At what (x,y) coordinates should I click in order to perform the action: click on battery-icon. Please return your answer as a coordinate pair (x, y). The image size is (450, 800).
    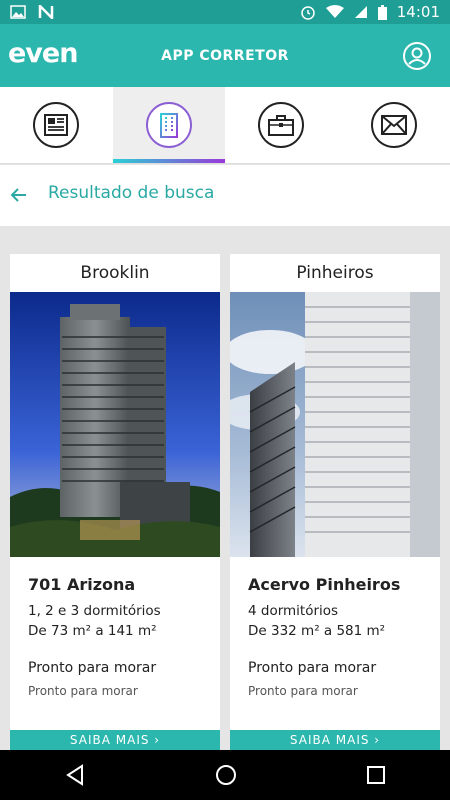
    Looking at the image, I should click on (382, 12).